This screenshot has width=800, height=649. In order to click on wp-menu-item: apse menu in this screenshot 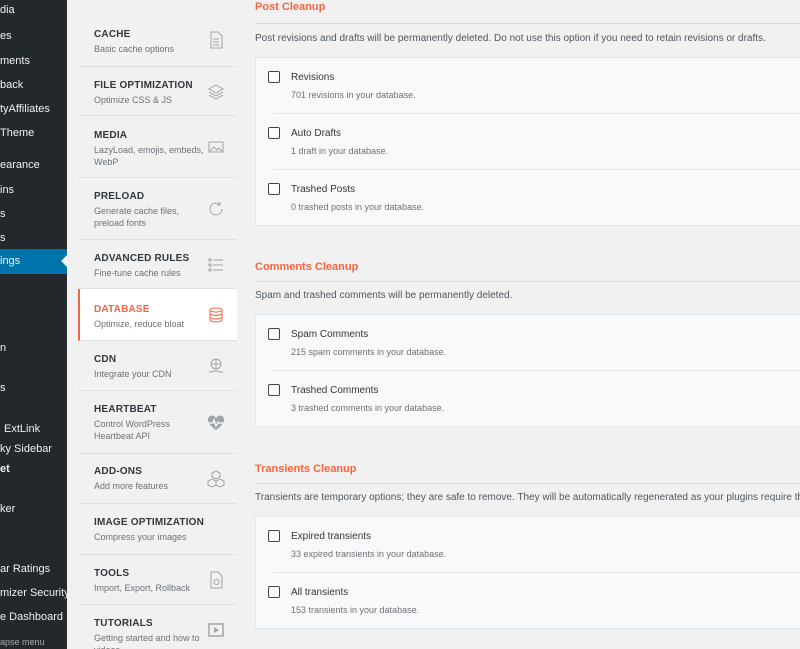, I will do `click(33, 639)`.